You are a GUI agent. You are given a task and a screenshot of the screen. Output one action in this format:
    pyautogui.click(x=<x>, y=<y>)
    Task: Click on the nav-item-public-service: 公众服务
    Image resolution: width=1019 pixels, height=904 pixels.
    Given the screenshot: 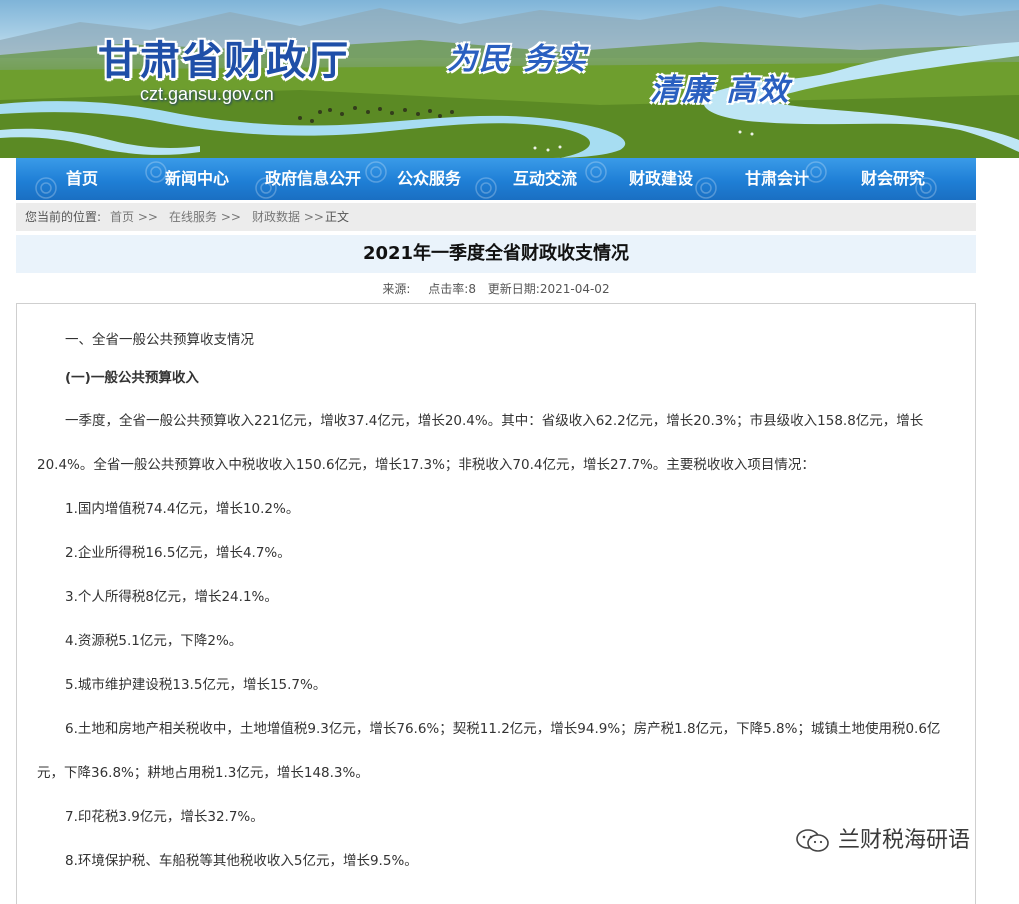 What is the action you would take?
    pyautogui.click(x=429, y=179)
    